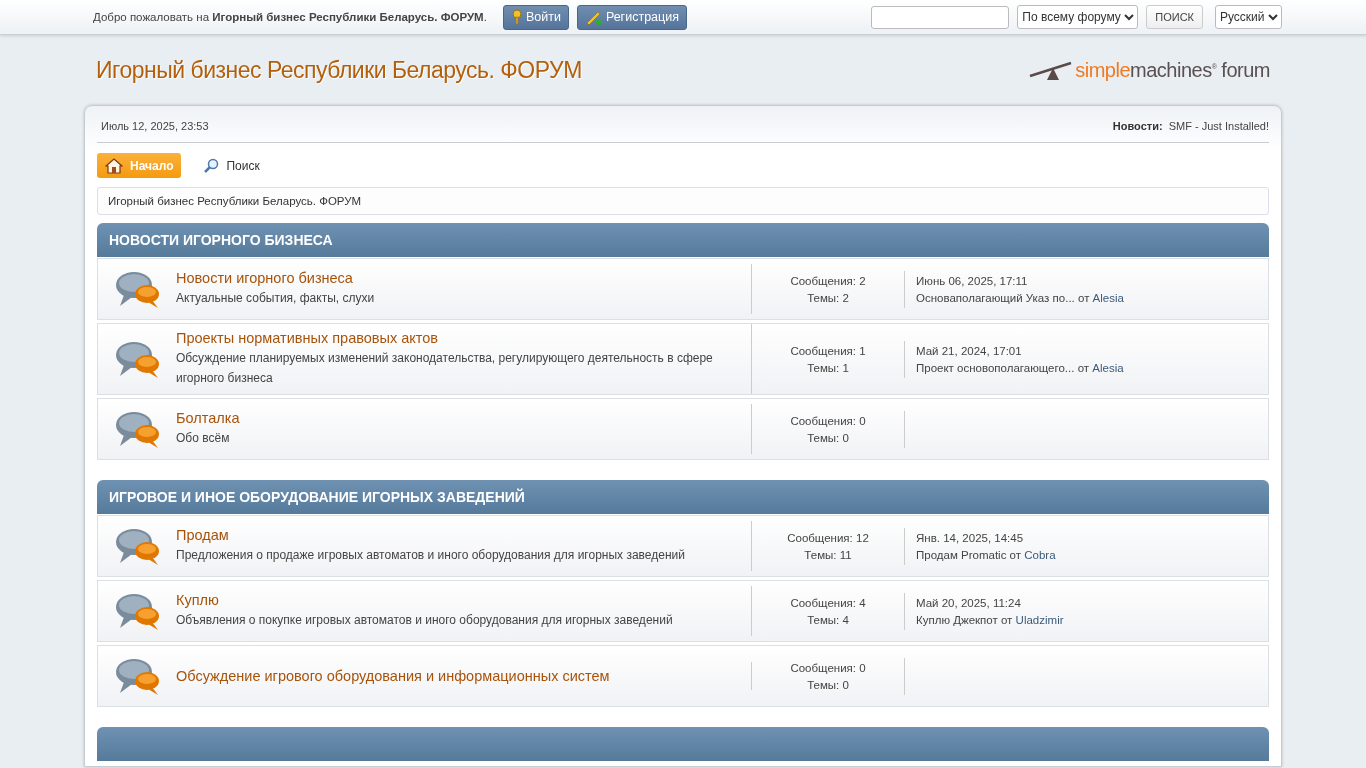 The height and width of the screenshot is (768, 1366). What do you see at coordinates (957, 619) in the screenshot?
I see `last-post-topic-link: Куплю Джекпот` at bounding box center [957, 619].